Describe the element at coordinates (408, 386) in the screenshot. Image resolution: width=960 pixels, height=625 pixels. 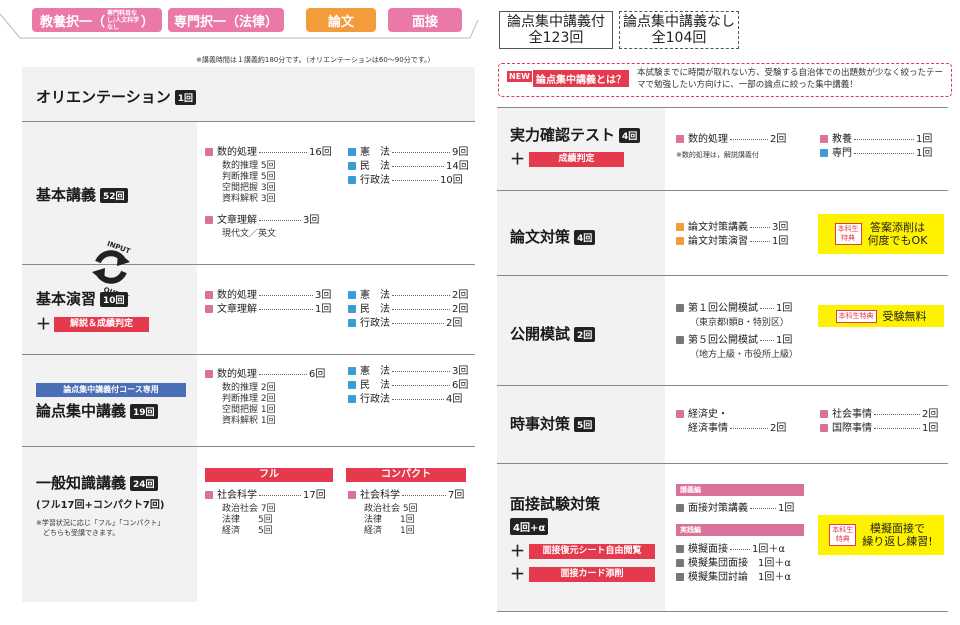
I see `list-item: 民 法 6回` at that location.